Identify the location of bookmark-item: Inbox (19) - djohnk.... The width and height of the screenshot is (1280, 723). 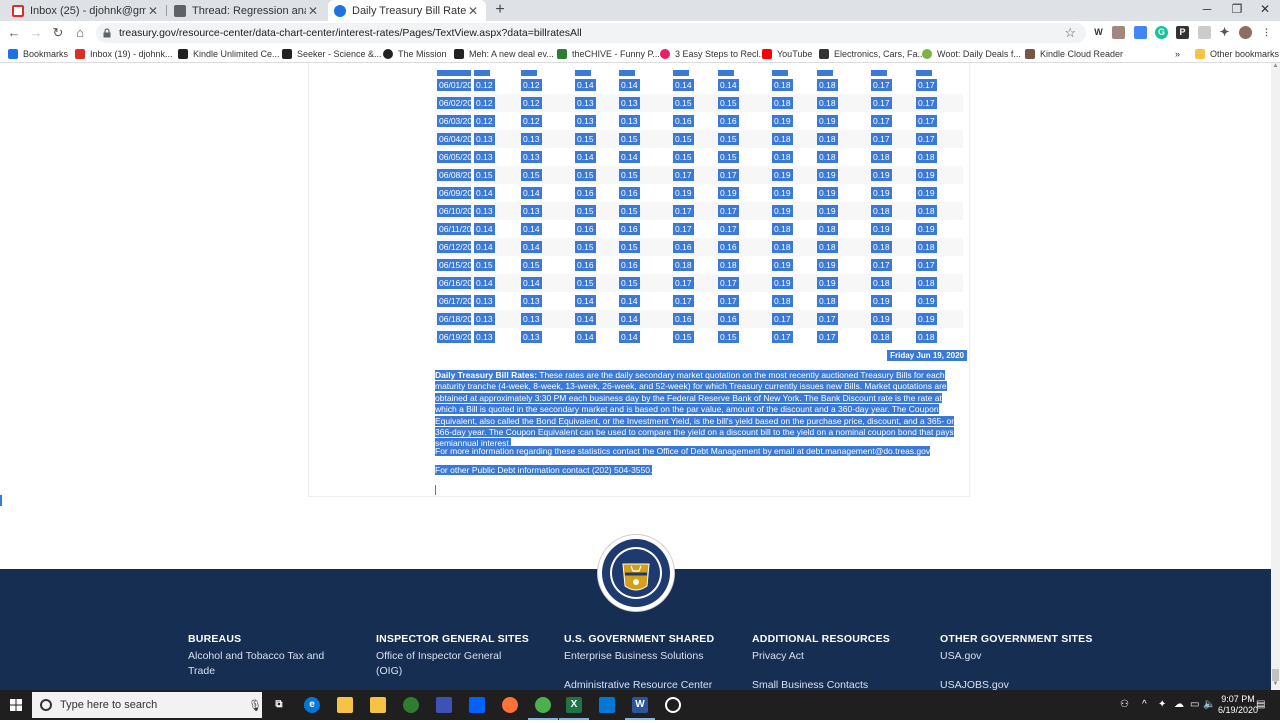
(124, 54).